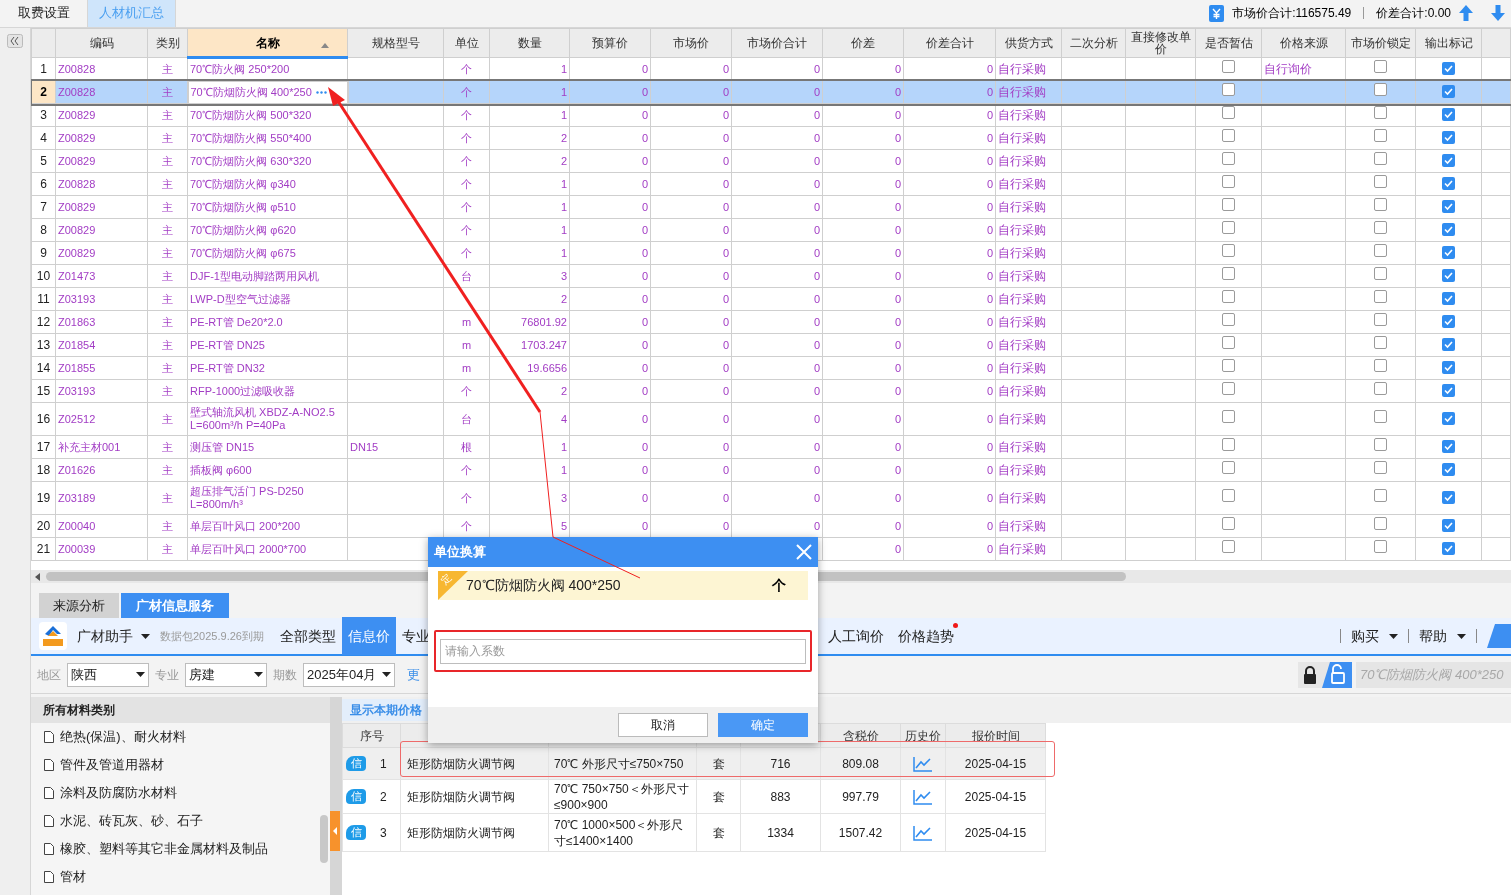 The height and width of the screenshot is (895, 1511). Describe the element at coordinates (175, 821) in the screenshot. I see `category-item: 水泥、砖瓦灰、砂、石子` at that location.